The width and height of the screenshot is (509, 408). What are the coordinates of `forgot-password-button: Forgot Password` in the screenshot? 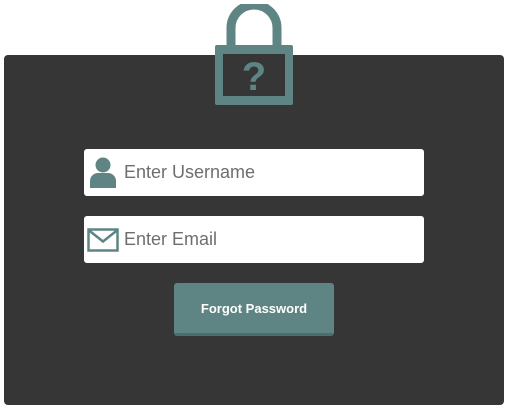 It's located at (254, 309).